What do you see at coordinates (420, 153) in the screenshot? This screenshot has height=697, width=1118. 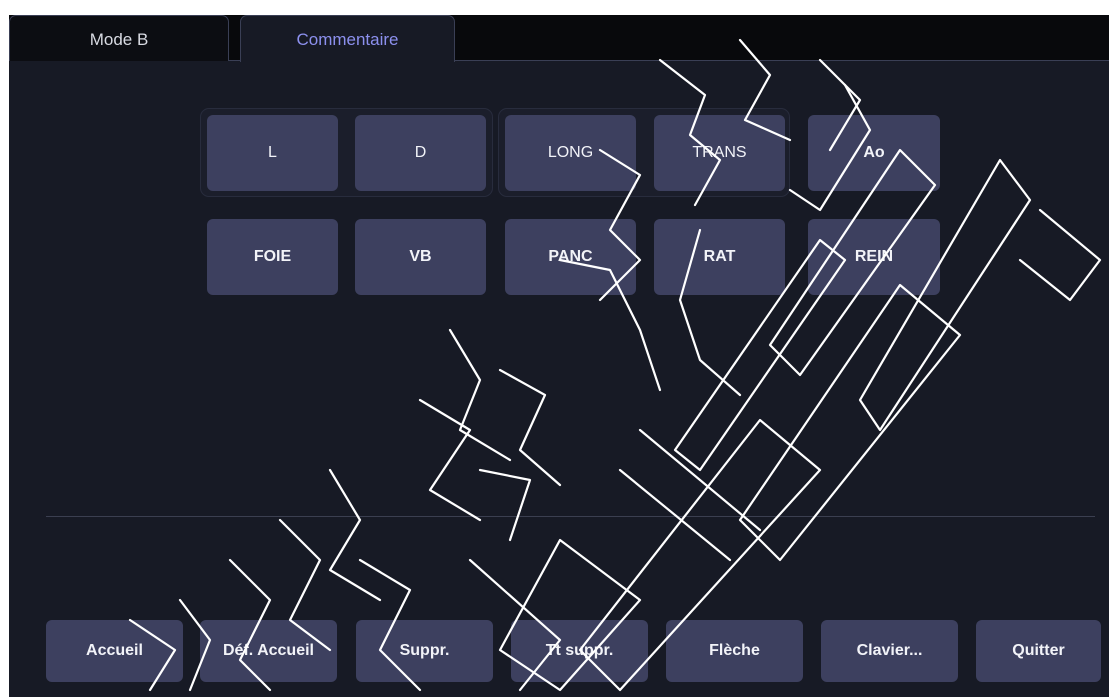 I see `comment-button-d: D` at bounding box center [420, 153].